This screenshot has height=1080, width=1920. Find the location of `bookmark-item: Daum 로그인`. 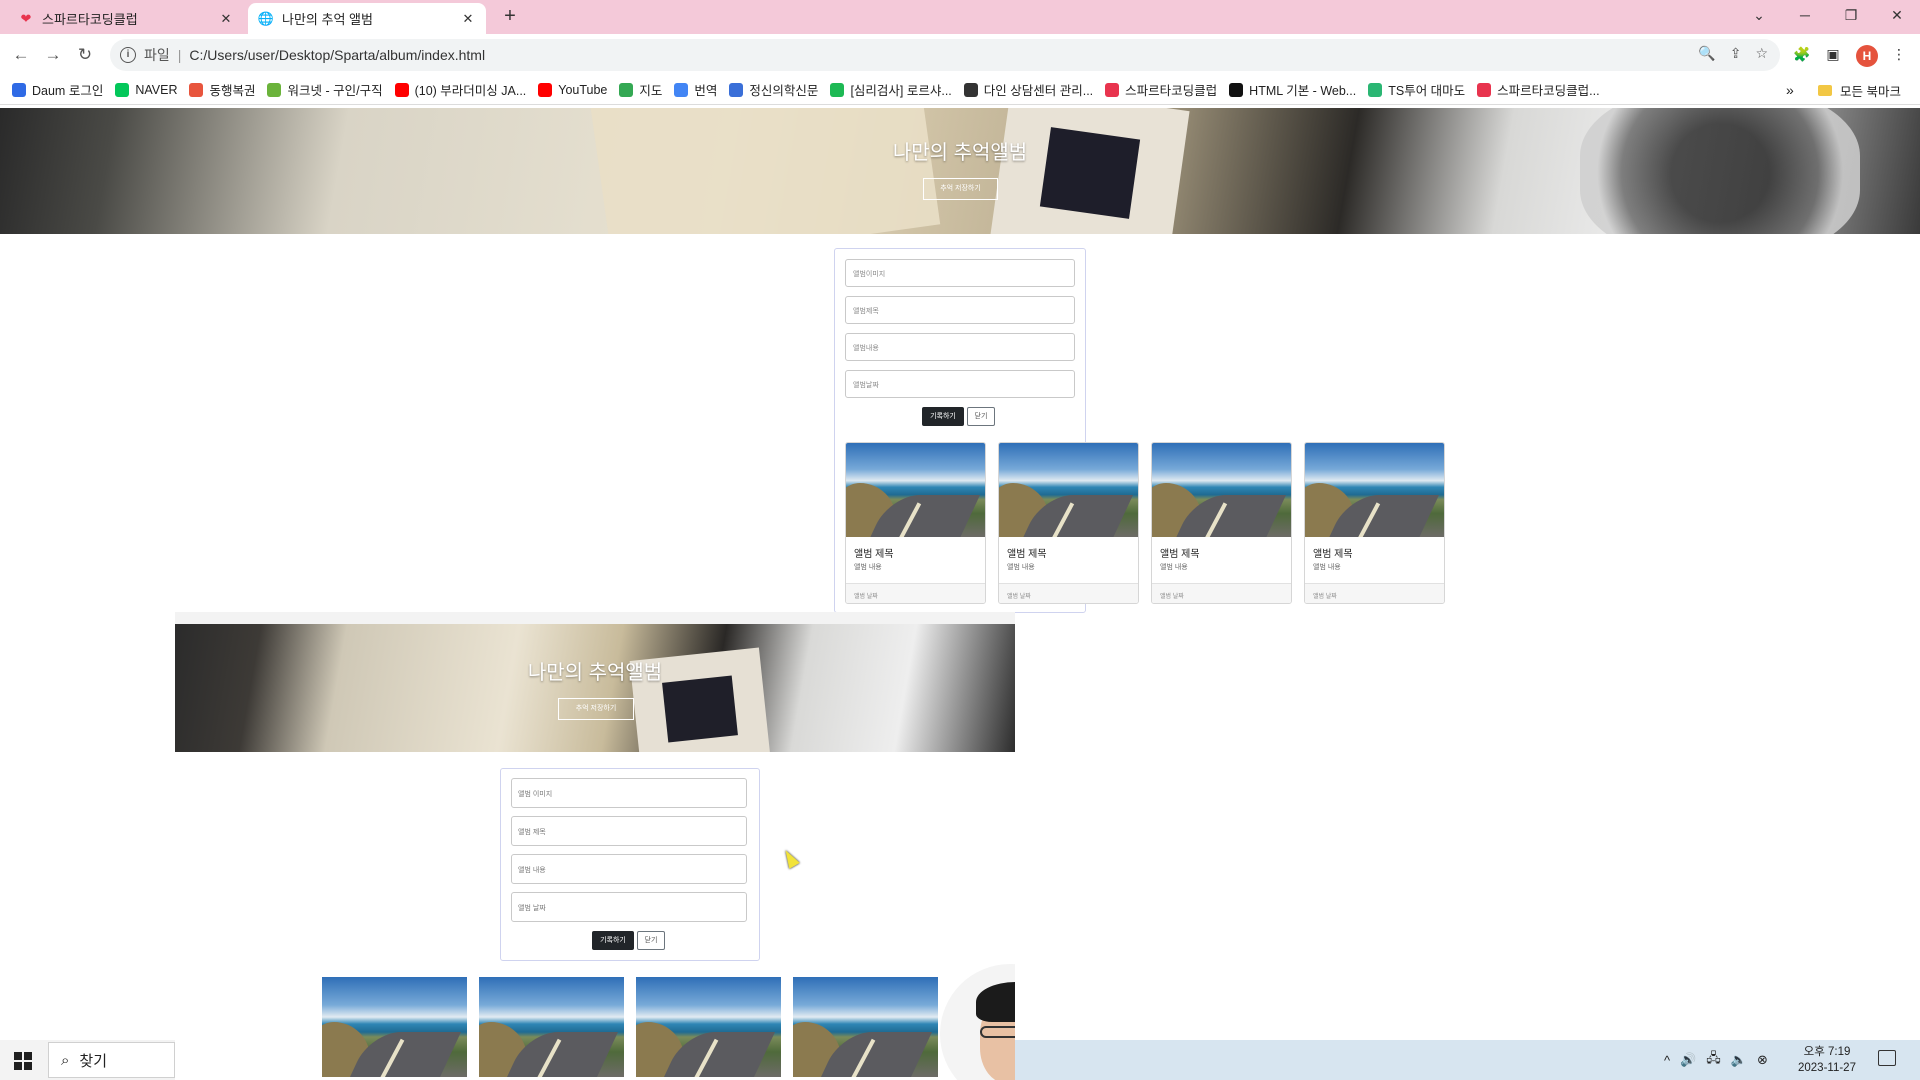

bookmark-item: Daum 로그인 is located at coordinates (57, 89).